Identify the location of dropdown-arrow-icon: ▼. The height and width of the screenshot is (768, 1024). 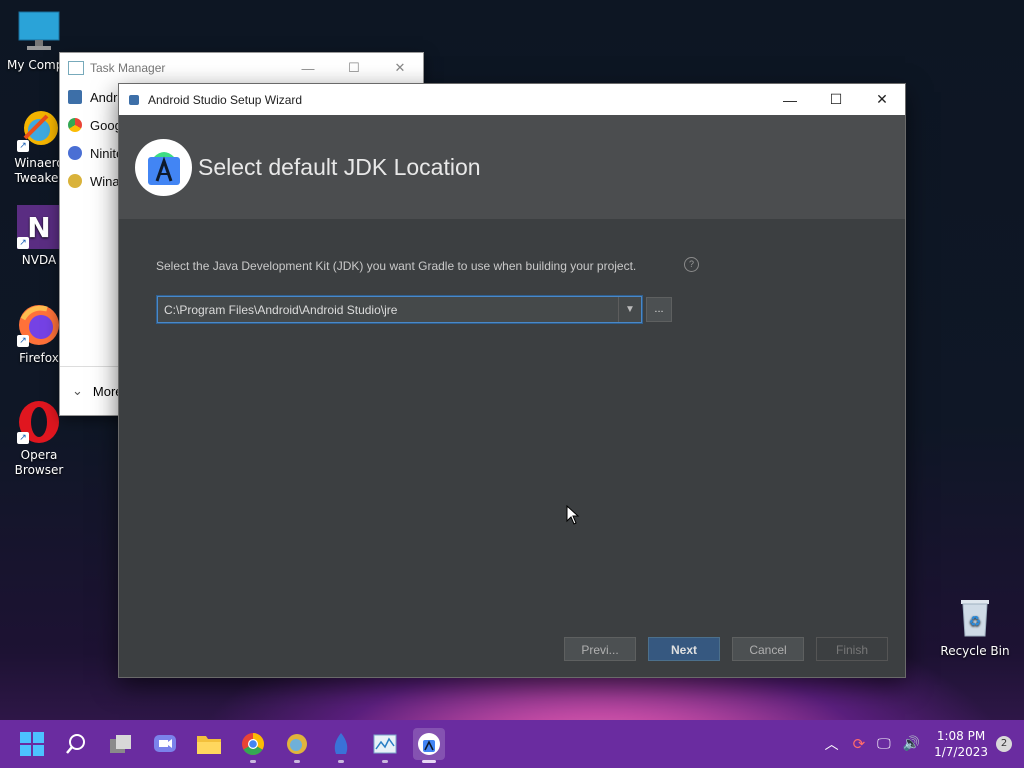
(629, 309).